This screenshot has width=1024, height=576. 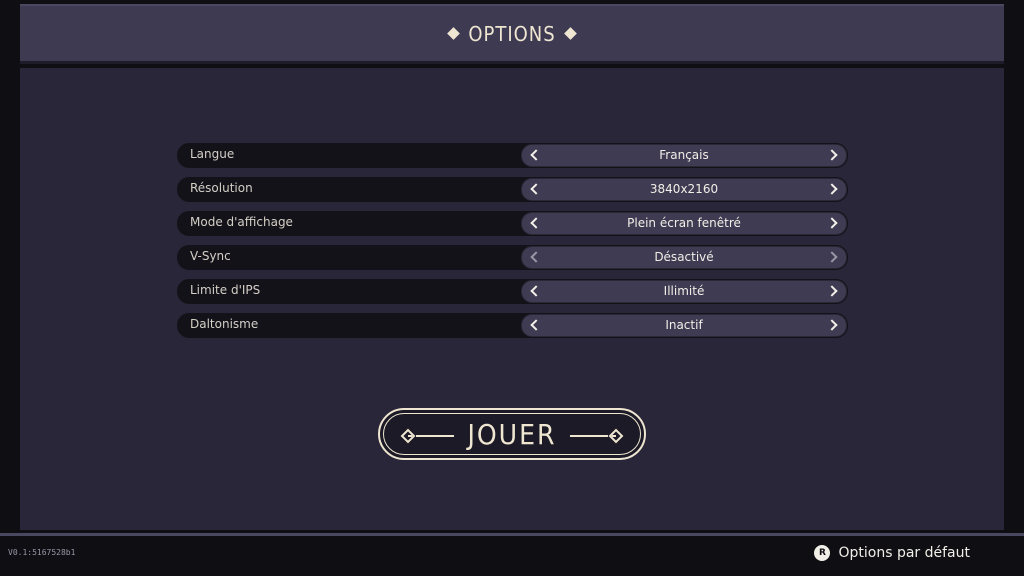 What do you see at coordinates (512, 534) in the screenshot?
I see `footer-divider` at bounding box center [512, 534].